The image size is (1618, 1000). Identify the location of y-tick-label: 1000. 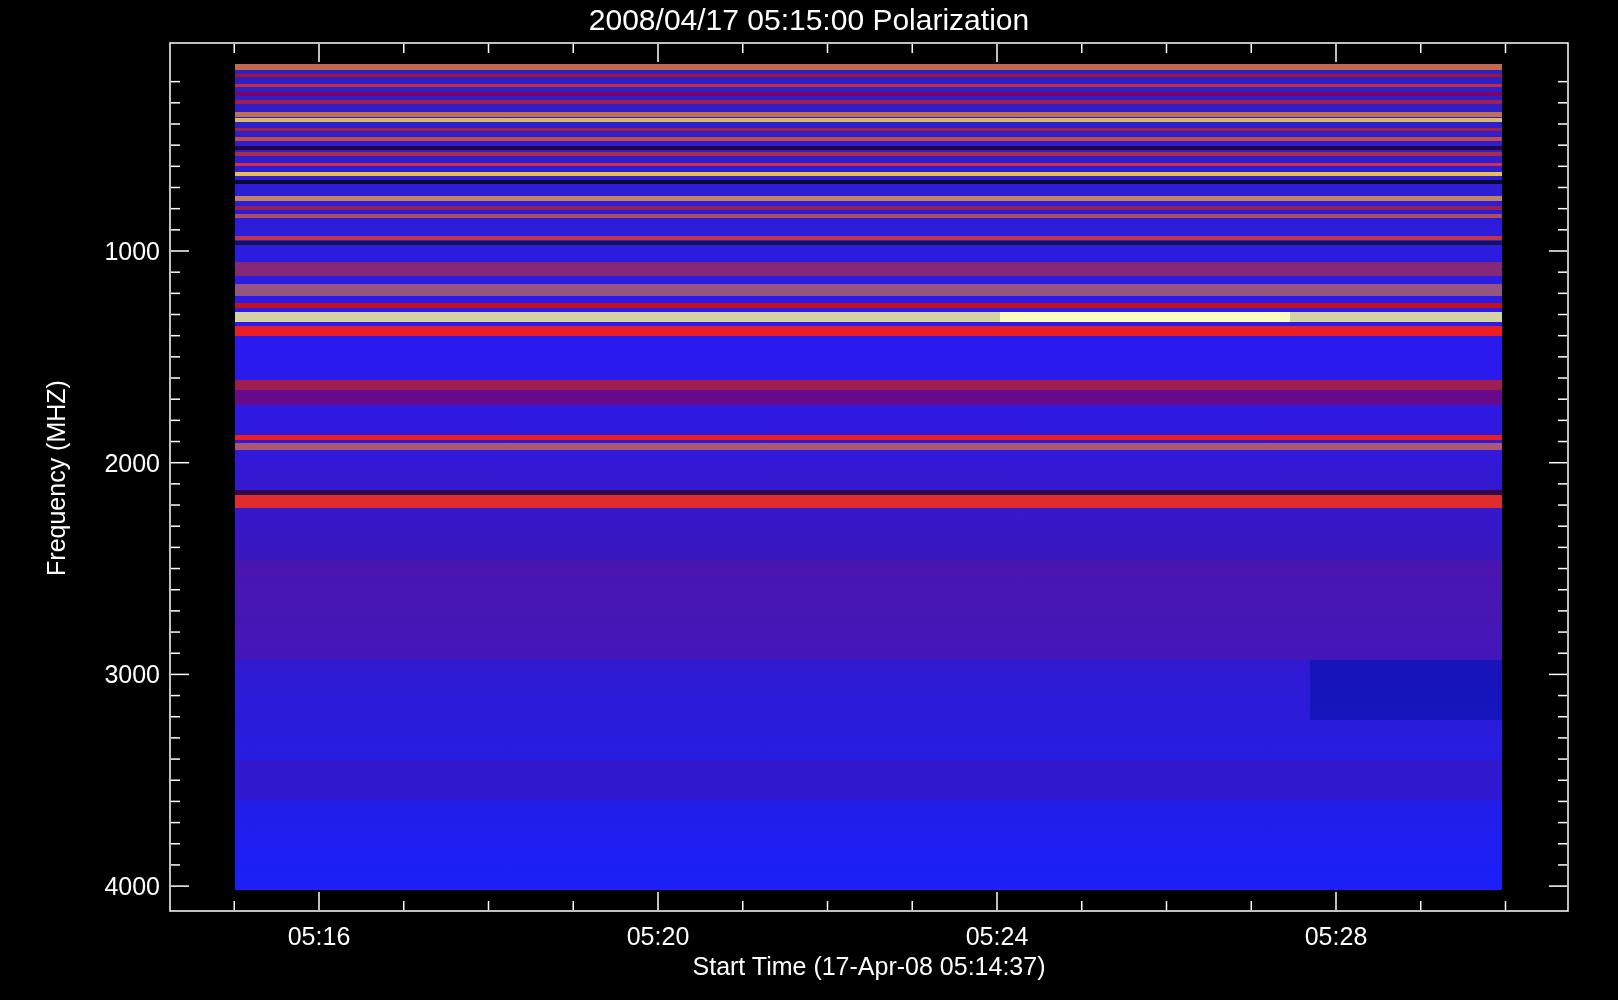
(132, 251).